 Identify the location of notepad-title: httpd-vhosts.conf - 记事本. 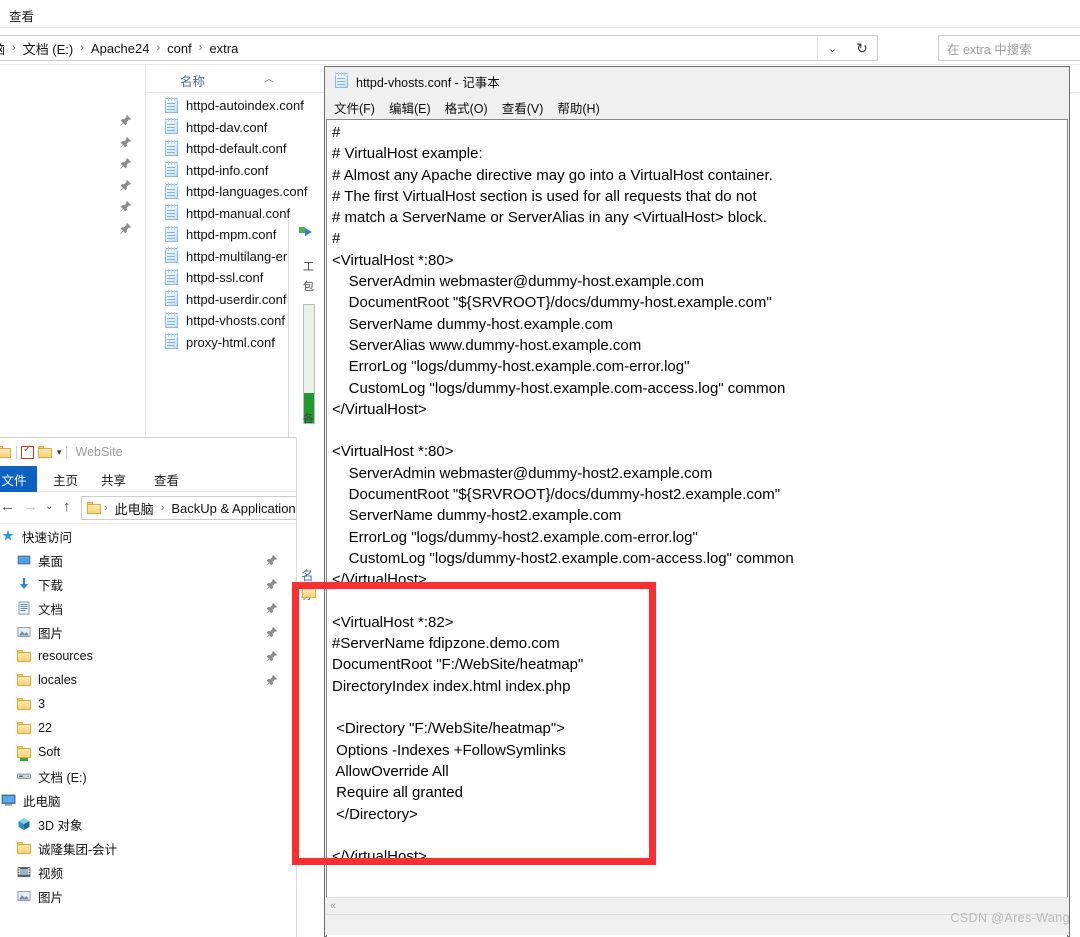
(428, 82).